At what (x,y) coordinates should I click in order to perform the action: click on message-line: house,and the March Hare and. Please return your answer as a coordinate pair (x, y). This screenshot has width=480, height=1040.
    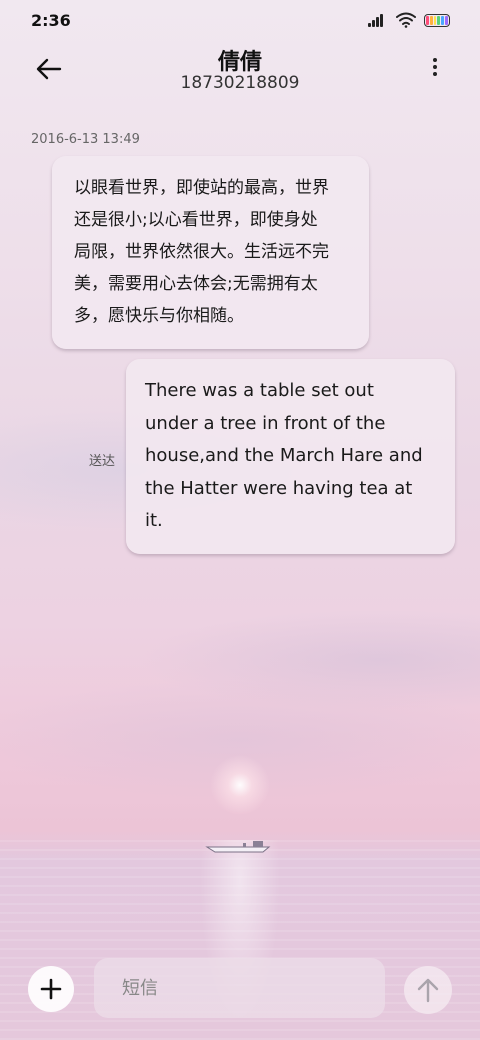
    Looking at the image, I should click on (284, 455).